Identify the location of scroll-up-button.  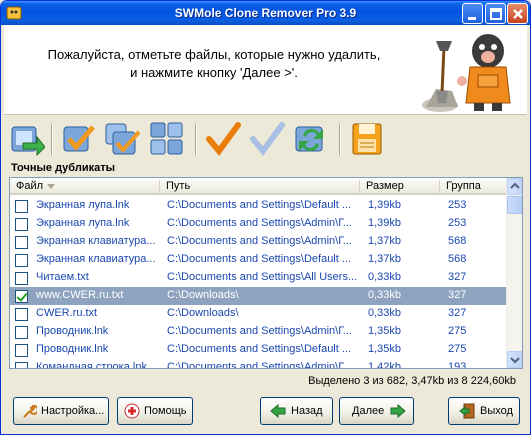
(514, 186).